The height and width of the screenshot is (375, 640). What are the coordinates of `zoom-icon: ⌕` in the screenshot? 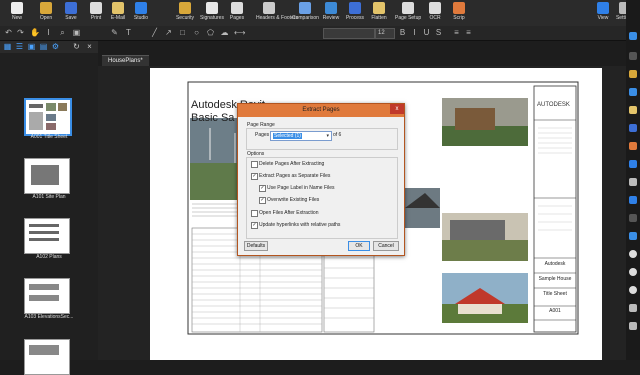 It's located at (62, 32).